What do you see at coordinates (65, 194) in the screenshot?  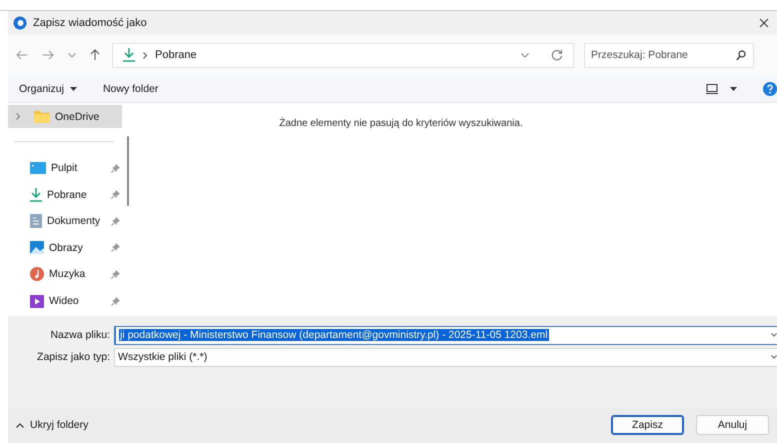 I see `sidebar-item: Pobrane` at bounding box center [65, 194].